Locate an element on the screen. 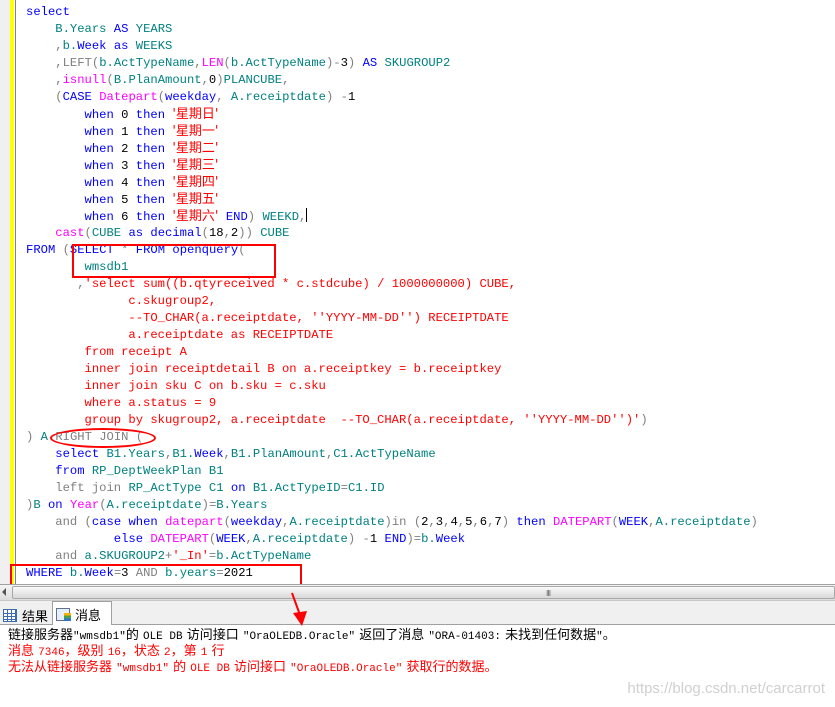 This screenshot has width=835, height=707. code-token: '星期三' is located at coordinates (195, 165).